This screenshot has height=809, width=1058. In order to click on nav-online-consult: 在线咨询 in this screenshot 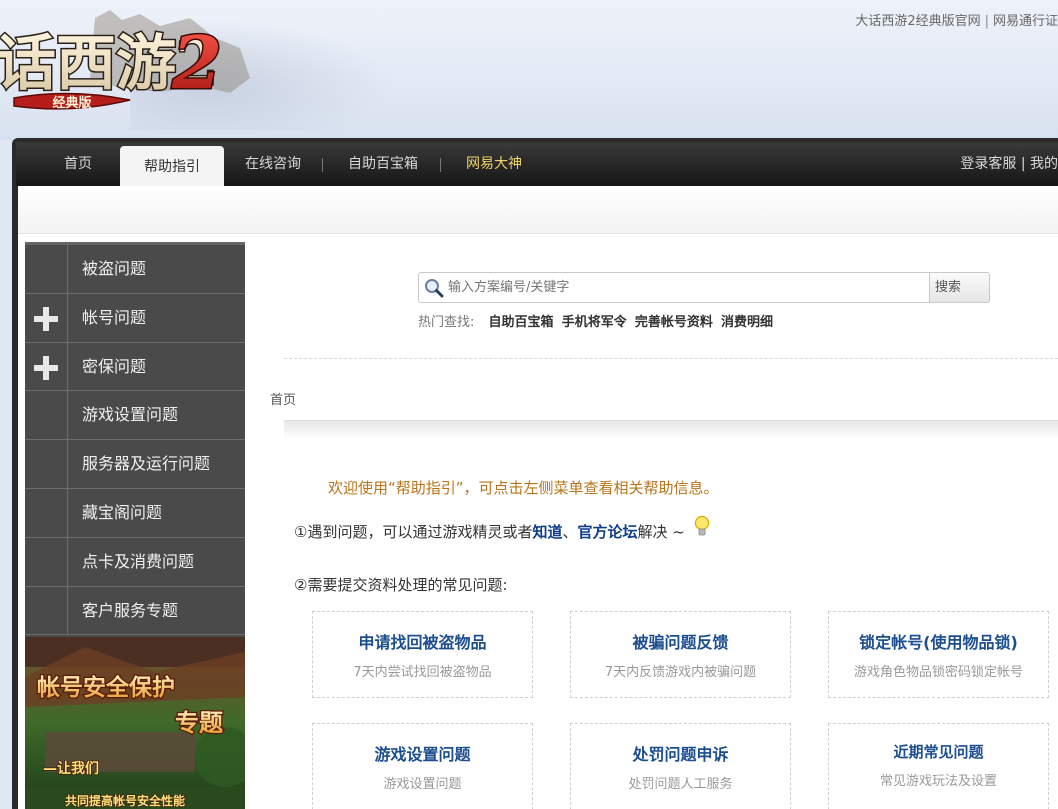, I will do `click(273, 164)`.